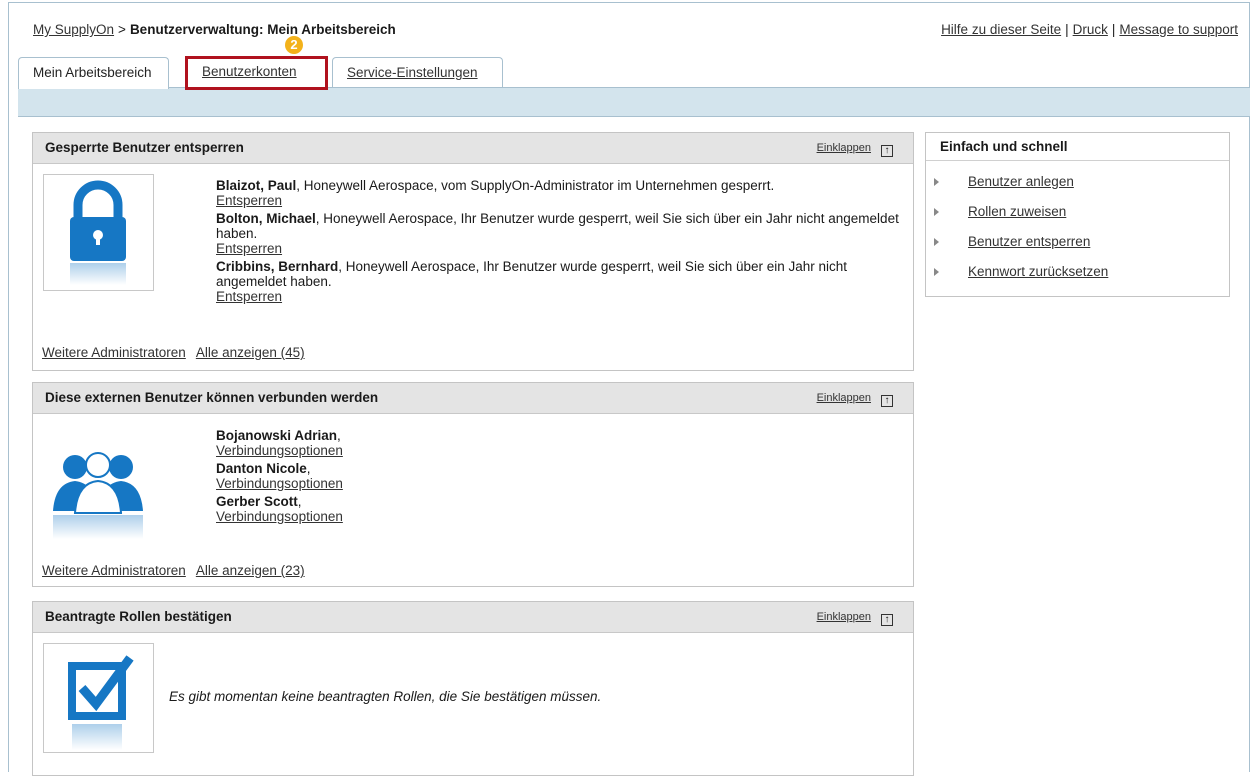 The width and height of the screenshot is (1257, 776). Describe the element at coordinates (473, 617) in the screenshot. I see `panel-header: Beantragte Rollen bestätigen Einklappen ↑` at that location.